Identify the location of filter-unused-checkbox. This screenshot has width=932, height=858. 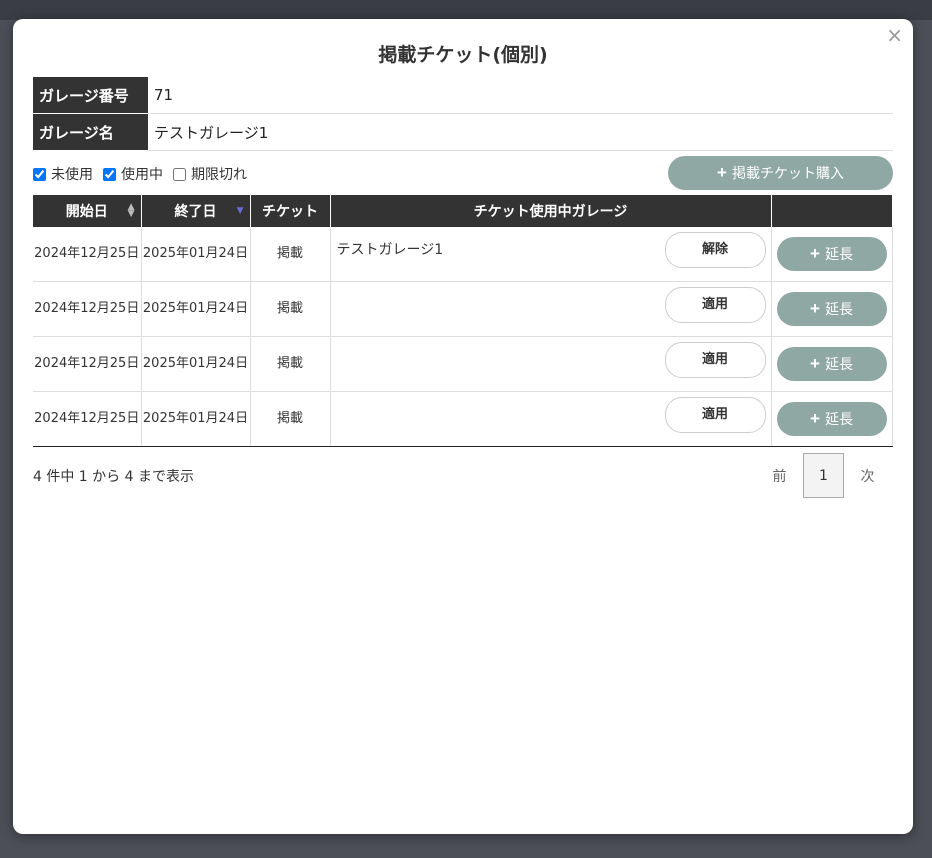
(39, 174).